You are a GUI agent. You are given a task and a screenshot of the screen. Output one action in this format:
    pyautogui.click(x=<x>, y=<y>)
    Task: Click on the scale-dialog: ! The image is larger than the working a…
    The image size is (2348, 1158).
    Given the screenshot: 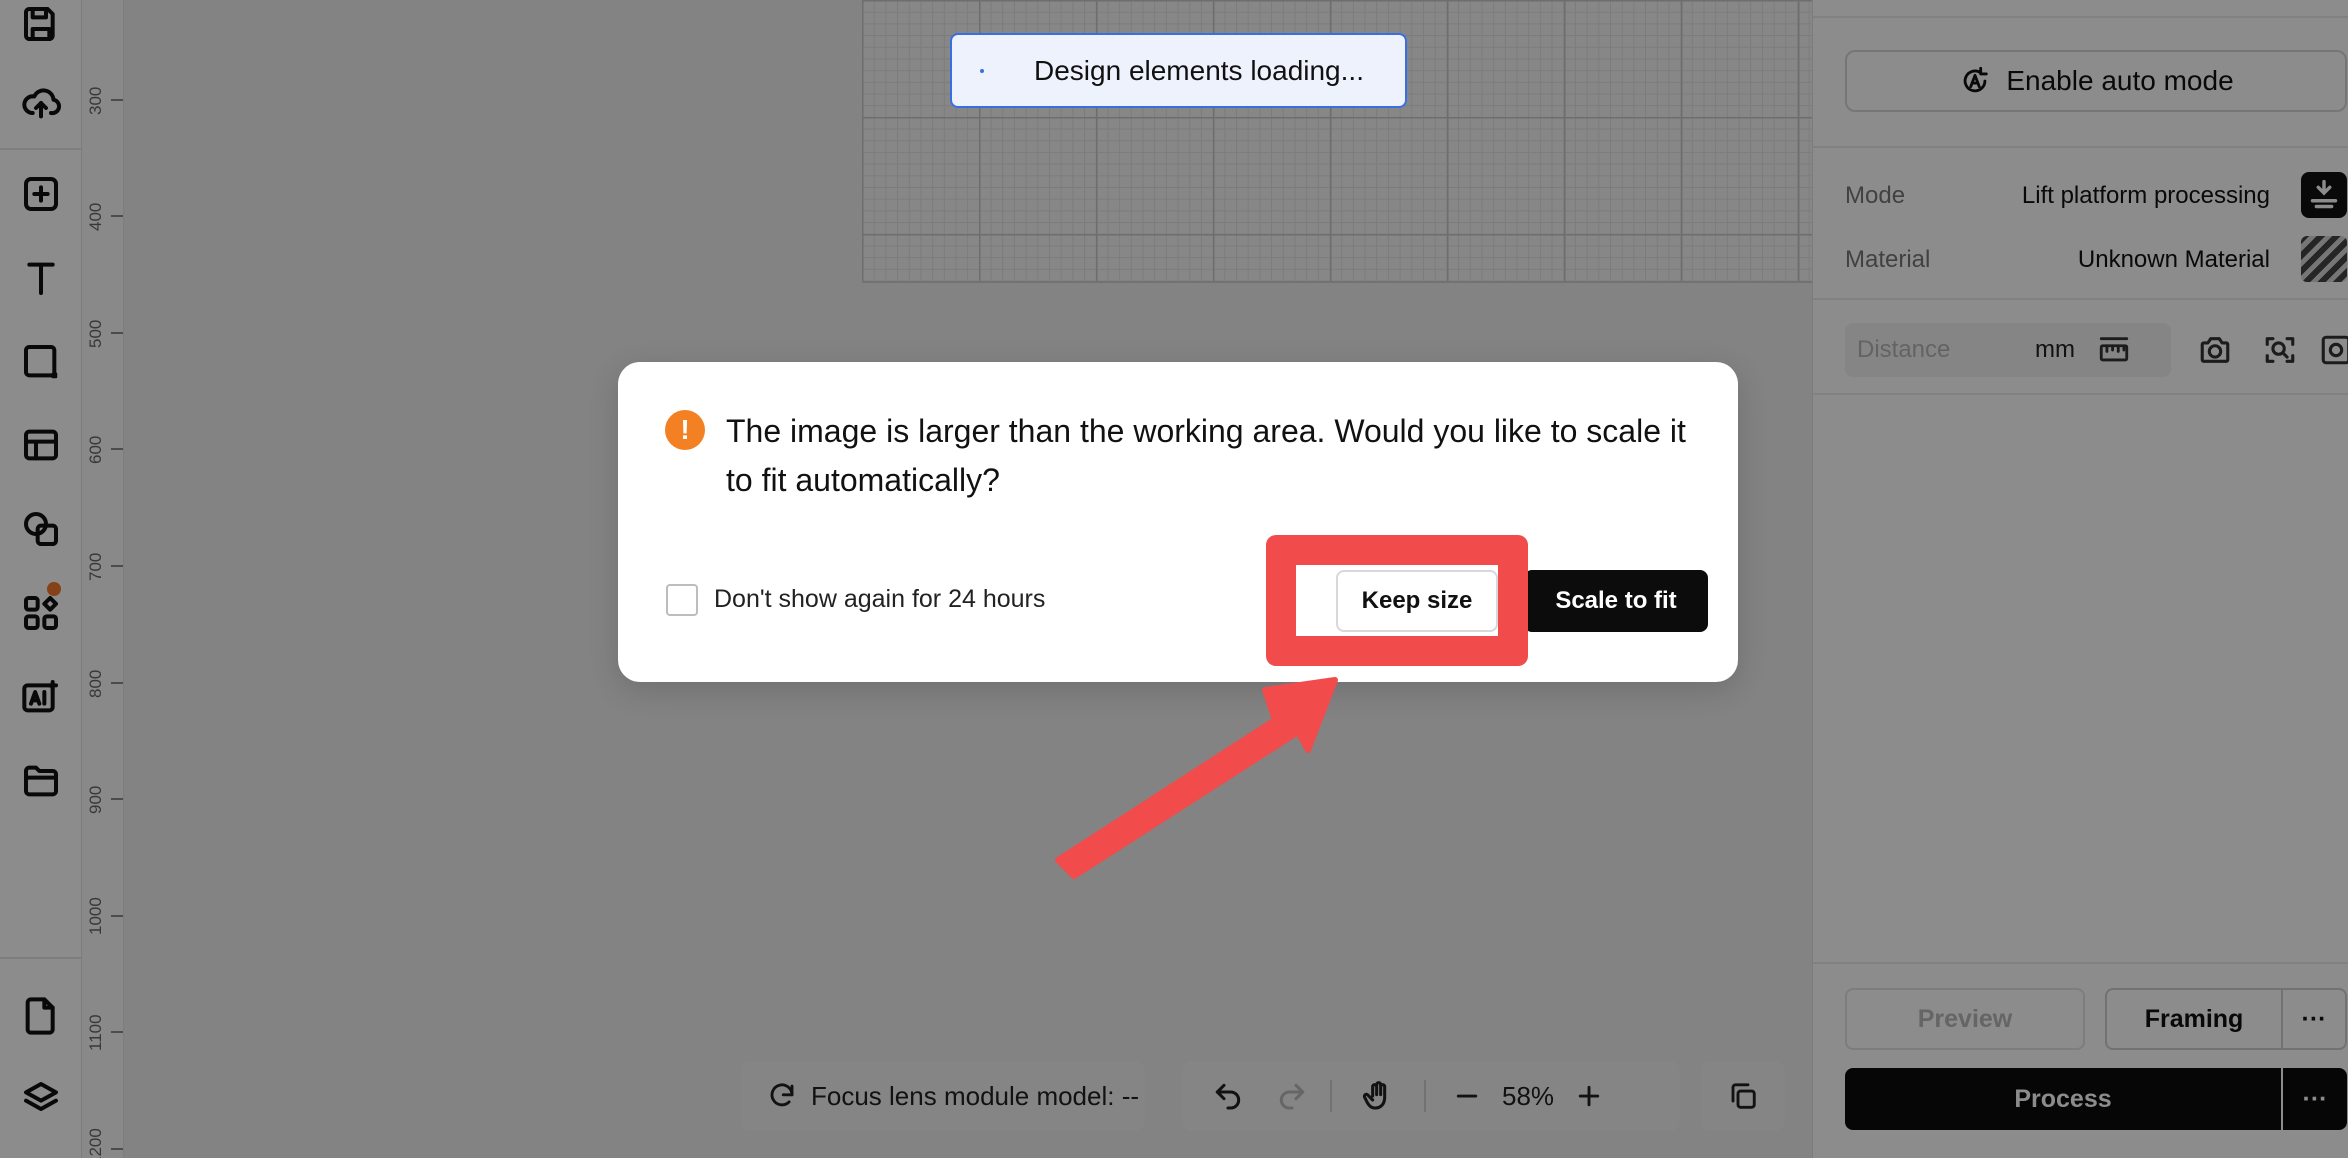 What is the action you would take?
    pyautogui.click(x=1178, y=522)
    